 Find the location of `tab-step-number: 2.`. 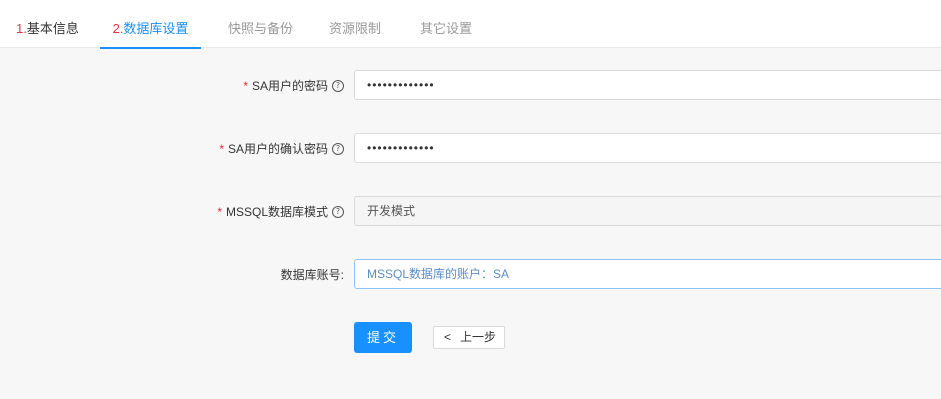

tab-step-number: 2. is located at coordinates (118, 28).